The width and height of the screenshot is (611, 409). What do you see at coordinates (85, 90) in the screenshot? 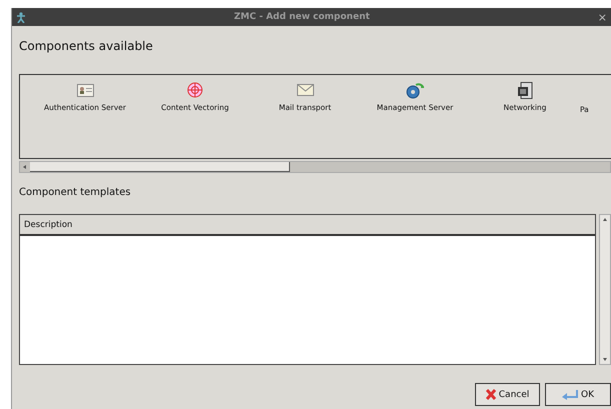
I see `id-card-icon` at bounding box center [85, 90].